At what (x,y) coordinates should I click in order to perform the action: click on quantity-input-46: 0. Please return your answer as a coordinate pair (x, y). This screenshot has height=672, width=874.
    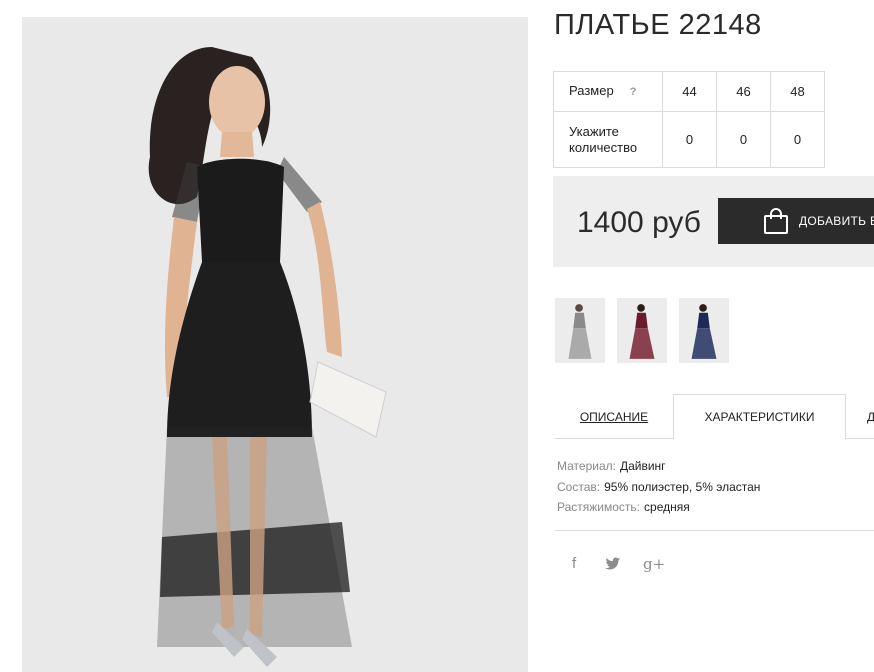
    Looking at the image, I should click on (743, 139).